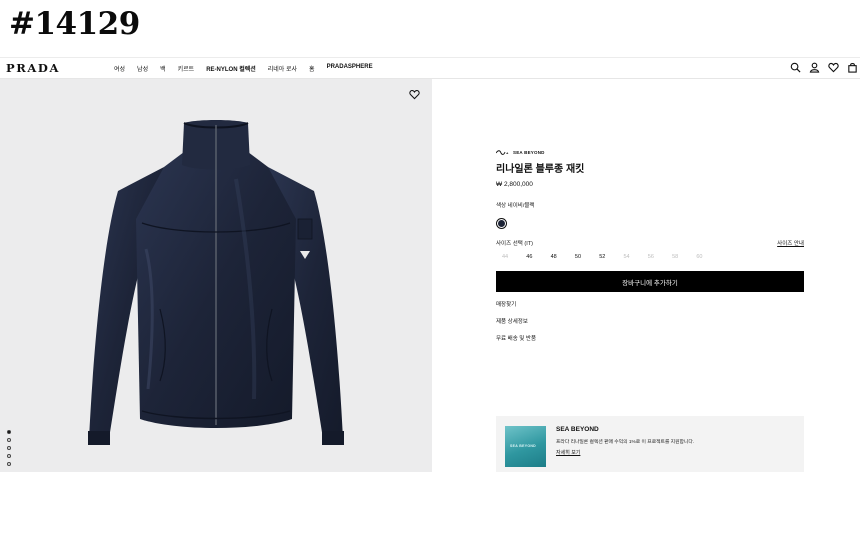  I want to click on size-options: 44 46 48 50 52 54 56 58 60, so click(650, 257).